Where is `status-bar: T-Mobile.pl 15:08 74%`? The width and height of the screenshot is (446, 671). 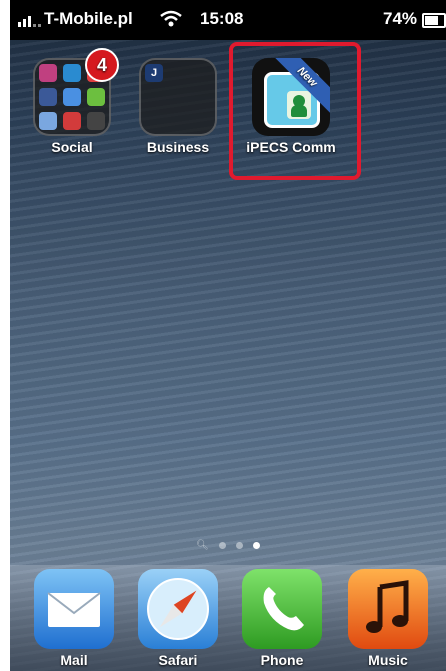 status-bar: T-Mobile.pl 15:08 74% is located at coordinates (228, 20).